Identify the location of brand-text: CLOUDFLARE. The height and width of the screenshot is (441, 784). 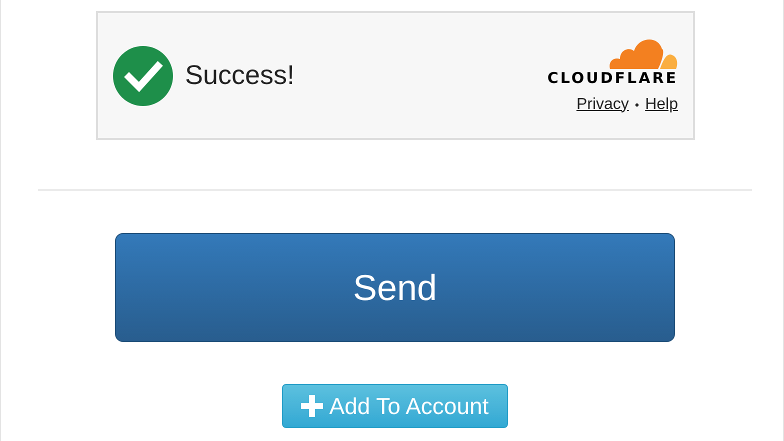
(612, 78).